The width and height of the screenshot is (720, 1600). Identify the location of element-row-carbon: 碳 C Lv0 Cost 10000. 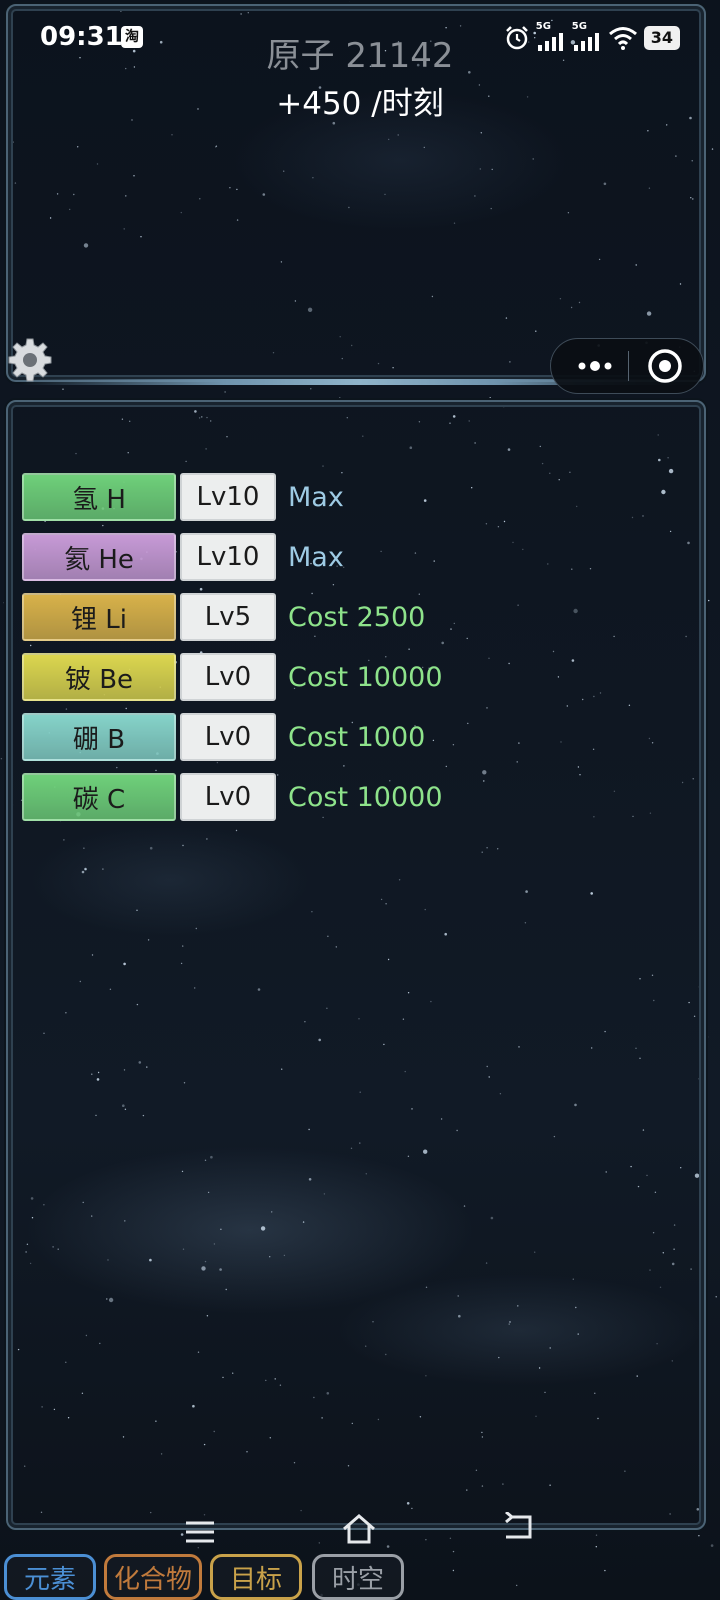
(232, 797).